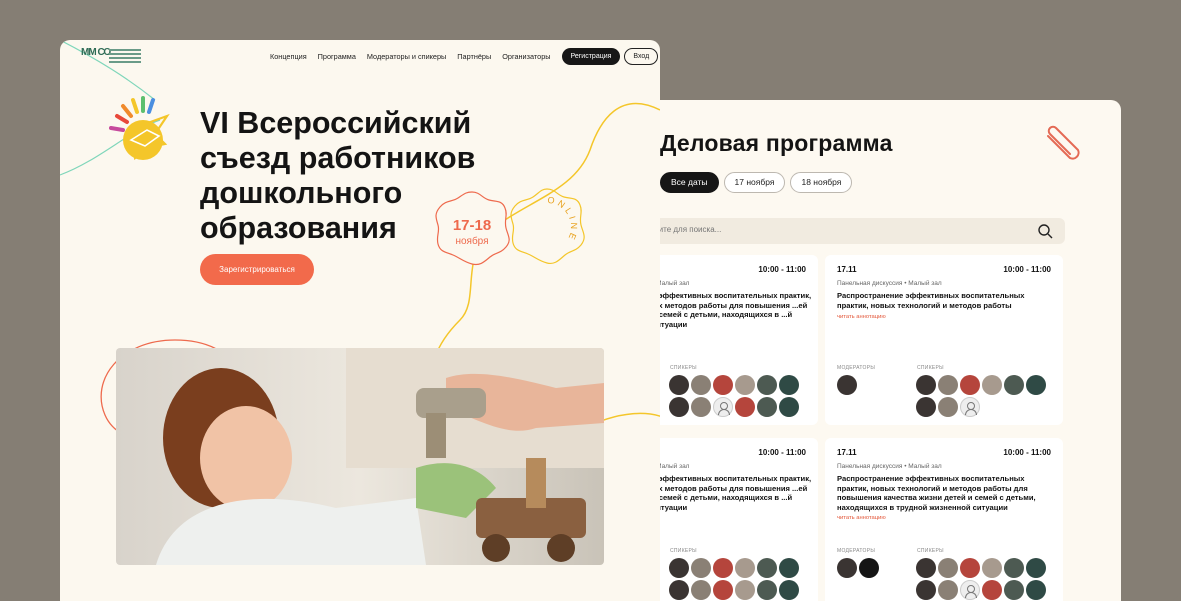 This screenshot has height=601, width=1181. What do you see at coordinates (1063, 142) in the screenshot?
I see `paperclip-icon` at bounding box center [1063, 142].